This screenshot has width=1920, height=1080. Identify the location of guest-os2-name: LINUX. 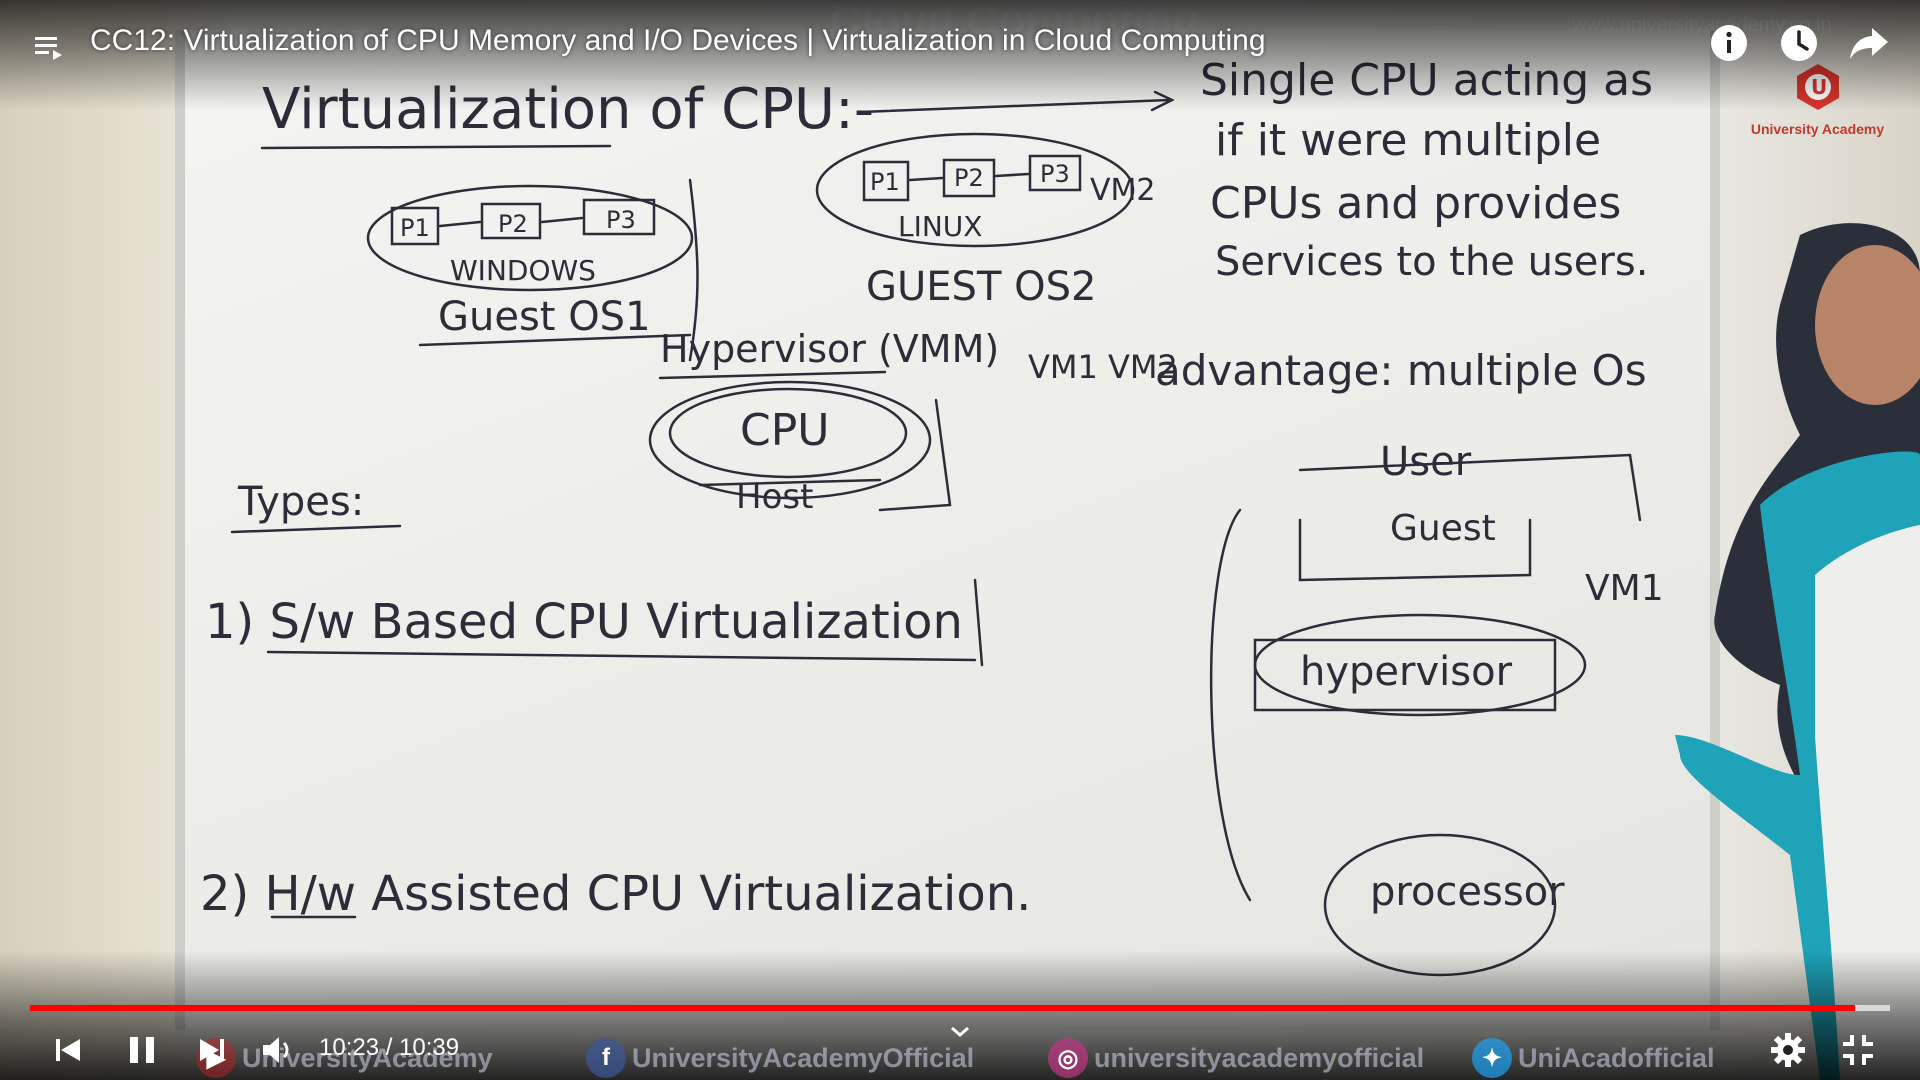
(940, 226).